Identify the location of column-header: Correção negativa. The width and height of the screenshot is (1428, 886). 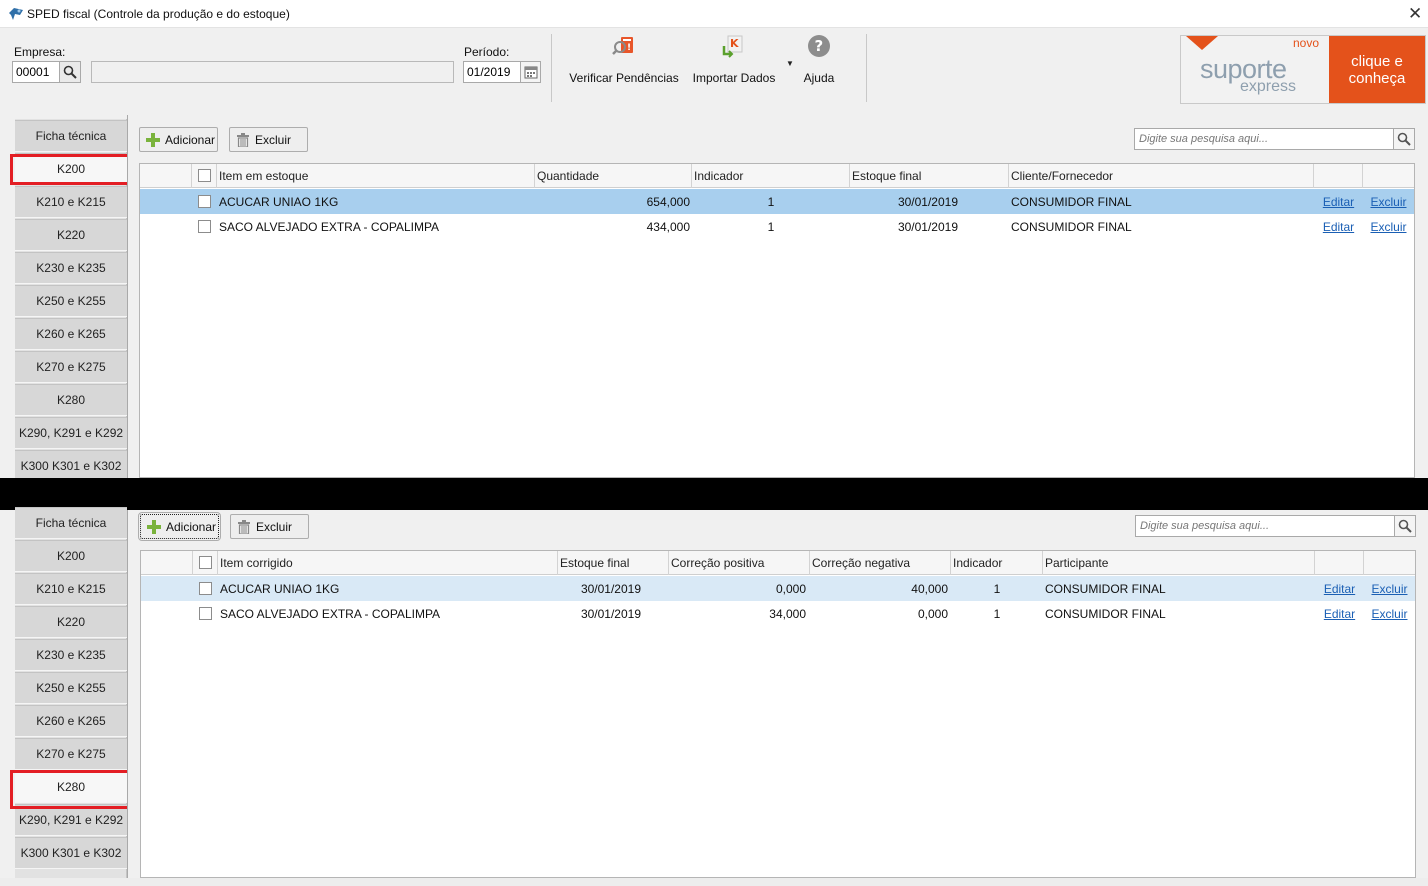
(880, 563).